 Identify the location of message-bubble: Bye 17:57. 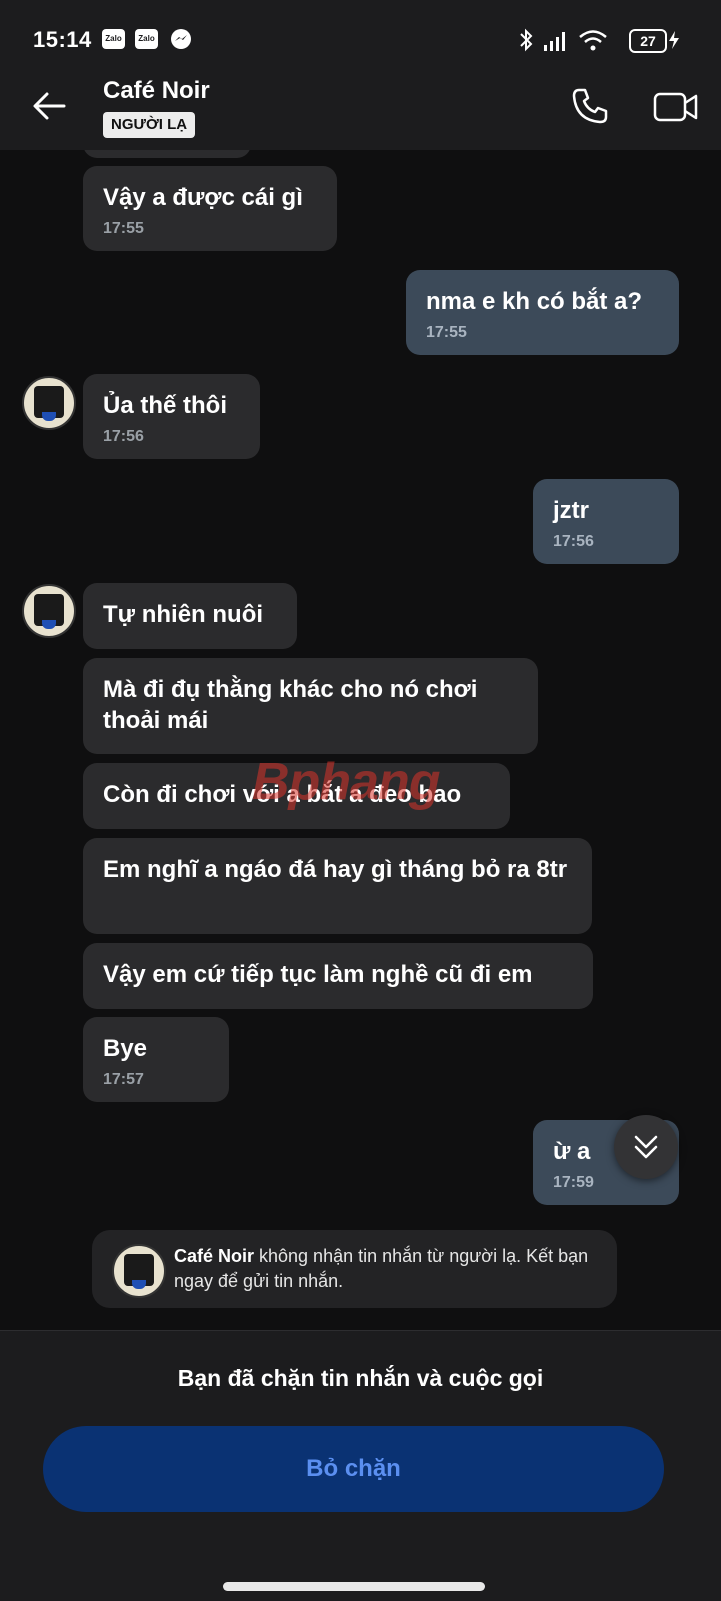
(156, 1059).